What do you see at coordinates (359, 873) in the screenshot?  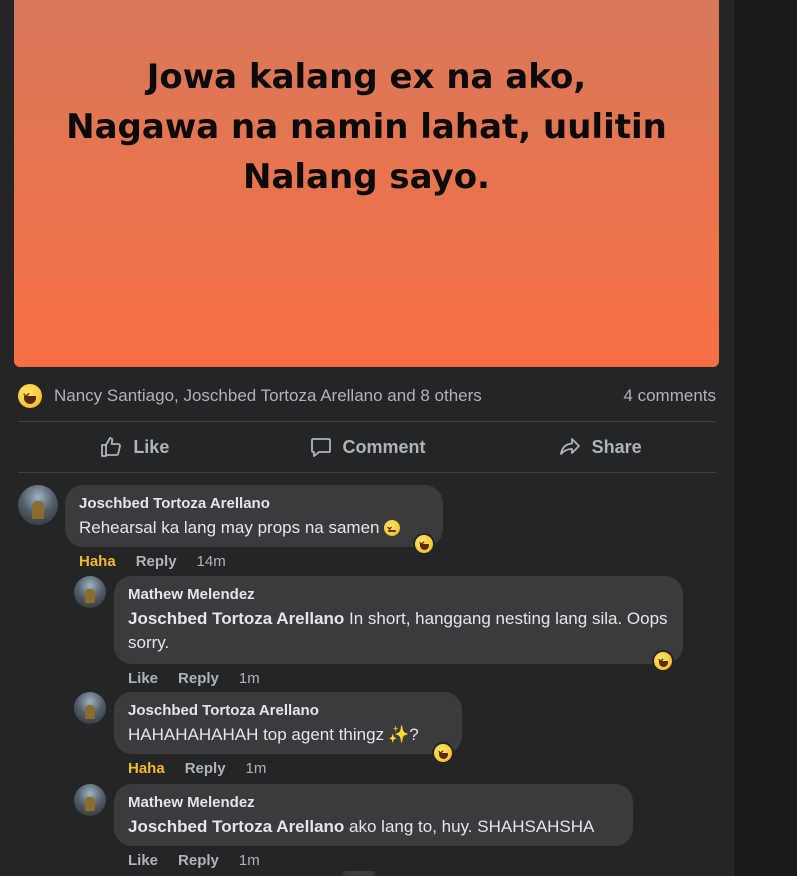 I see `scroll-indicator` at bounding box center [359, 873].